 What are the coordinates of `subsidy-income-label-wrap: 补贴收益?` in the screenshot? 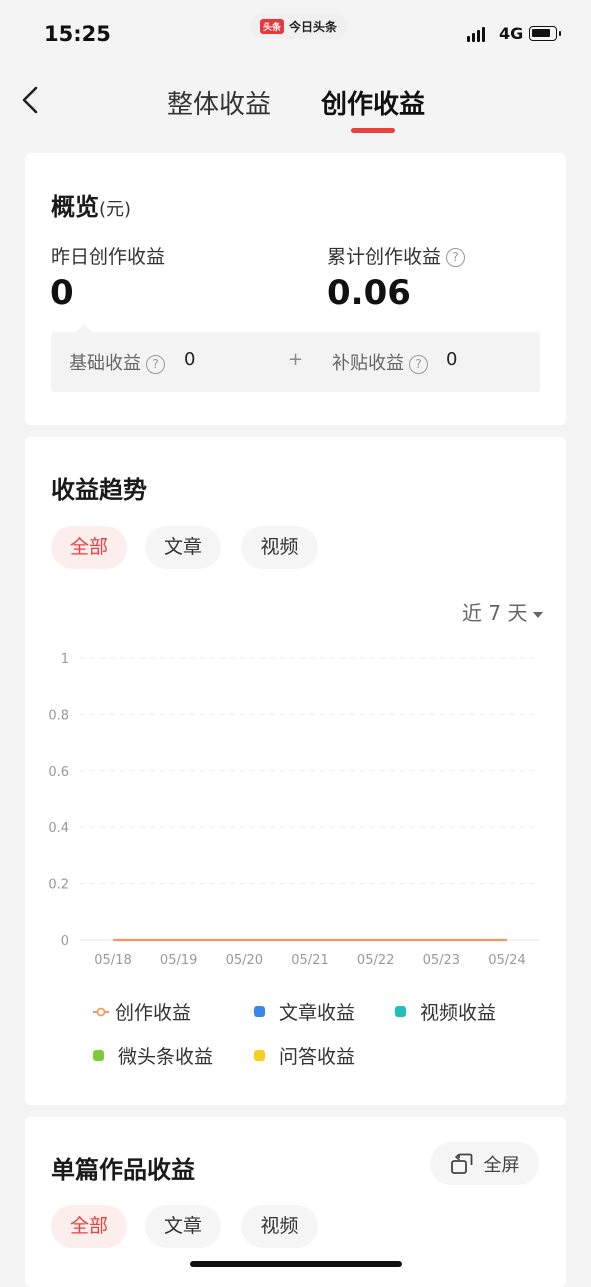 It's located at (380, 362).